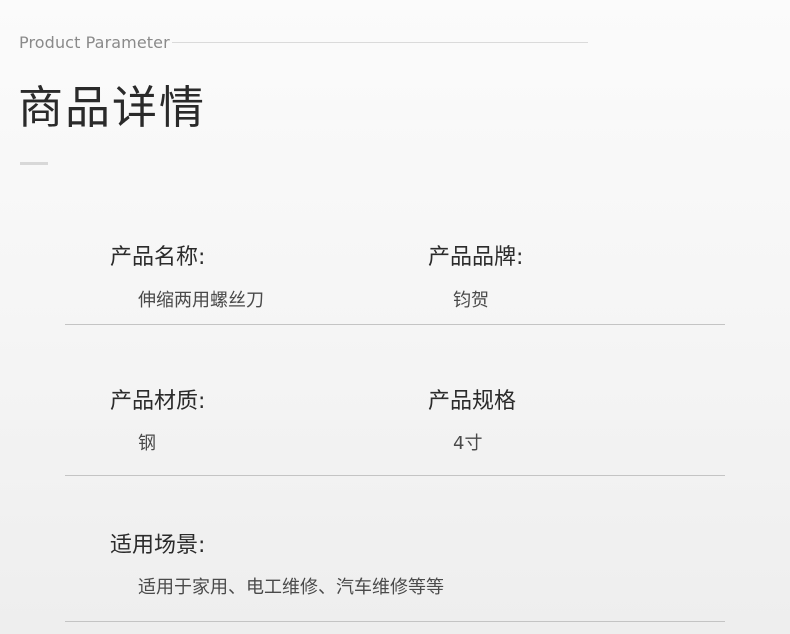 Image resolution: width=790 pixels, height=634 pixels. What do you see at coordinates (94, 42) in the screenshot?
I see `header-subtitle: Product Parameter` at bounding box center [94, 42].